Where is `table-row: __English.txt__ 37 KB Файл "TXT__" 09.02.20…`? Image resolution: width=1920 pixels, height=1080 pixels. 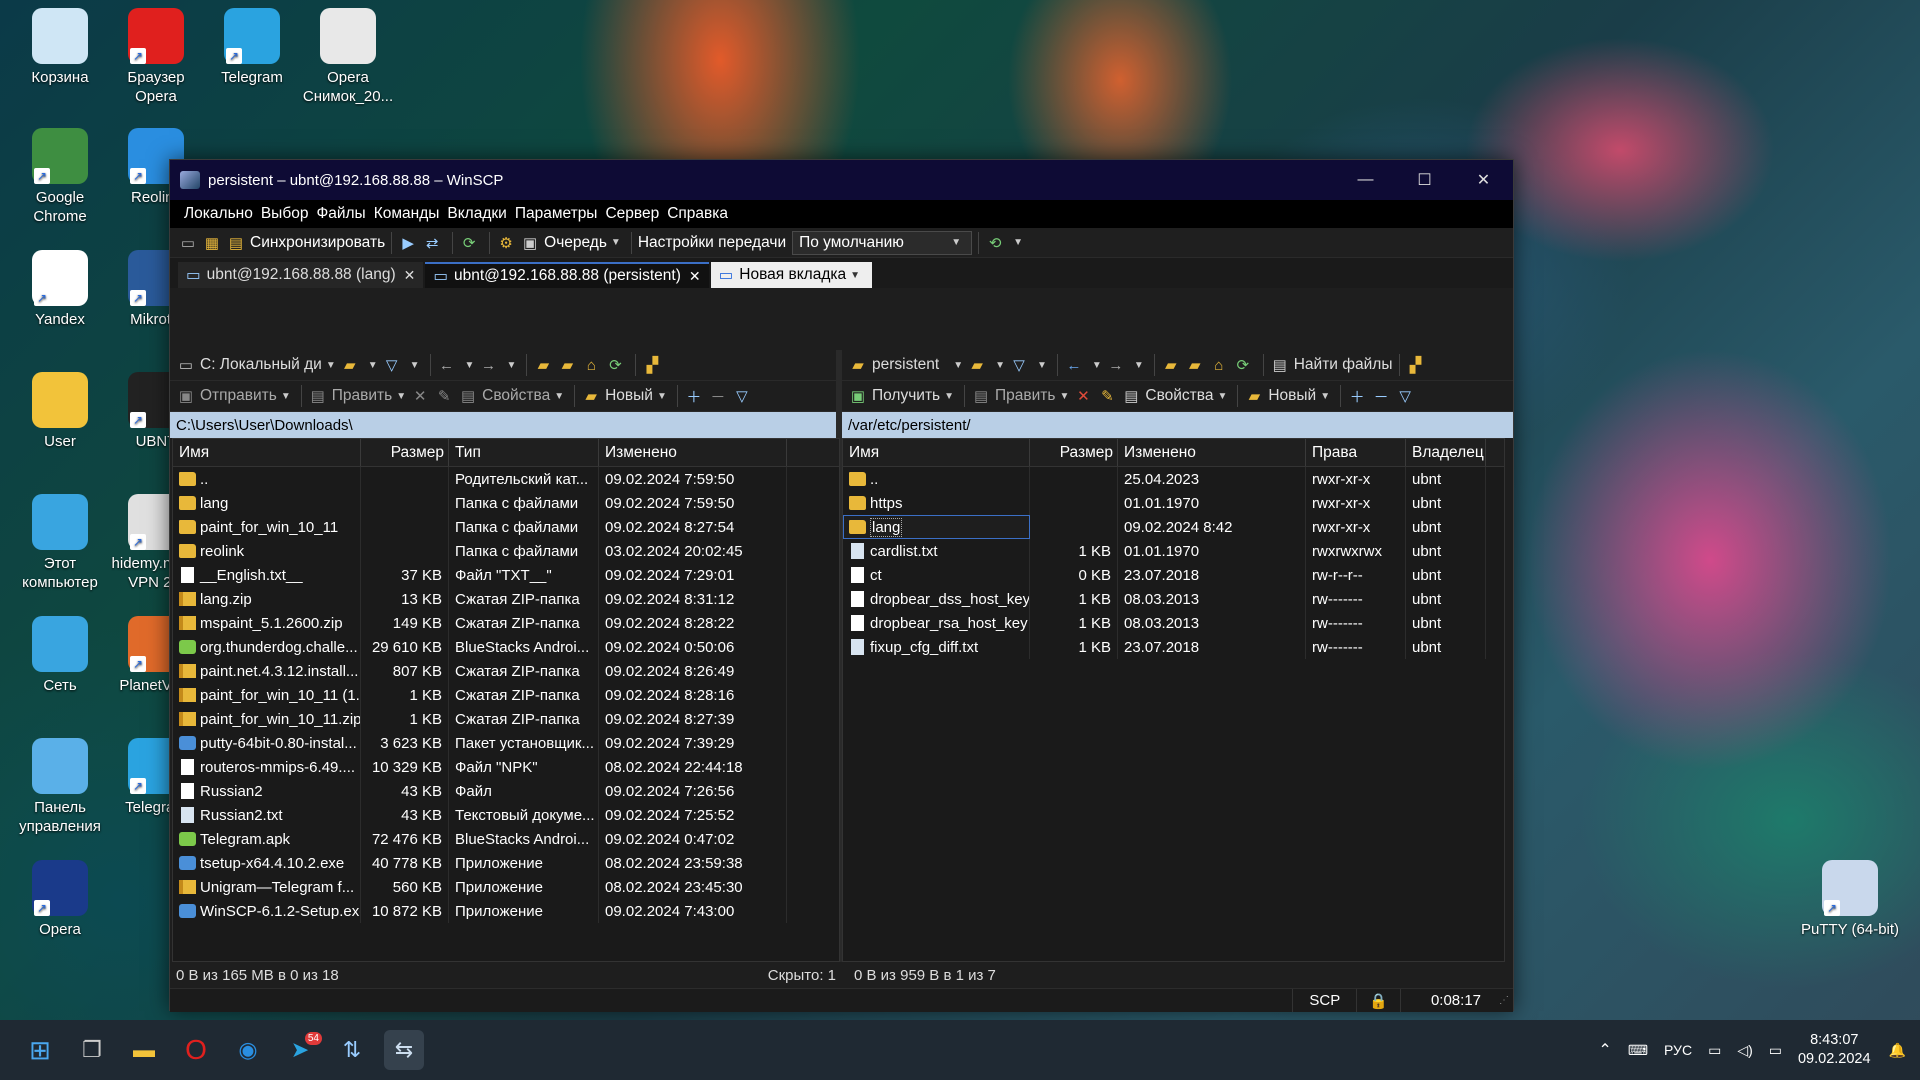 table-row: __English.txt__ 37 KB Файл "TXT__" 09.02.20… is located at coordinates (506, 575).